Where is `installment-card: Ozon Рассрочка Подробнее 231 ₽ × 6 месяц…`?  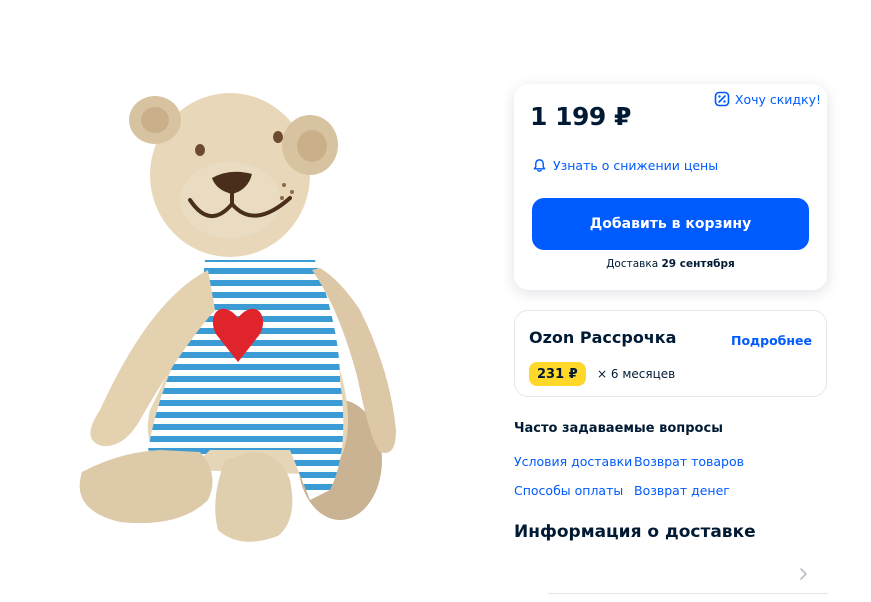 installment-card: Ozon Рассрочка Подробнее 231 ₽ × 6 месяц… is located at coordinates (670, 353).